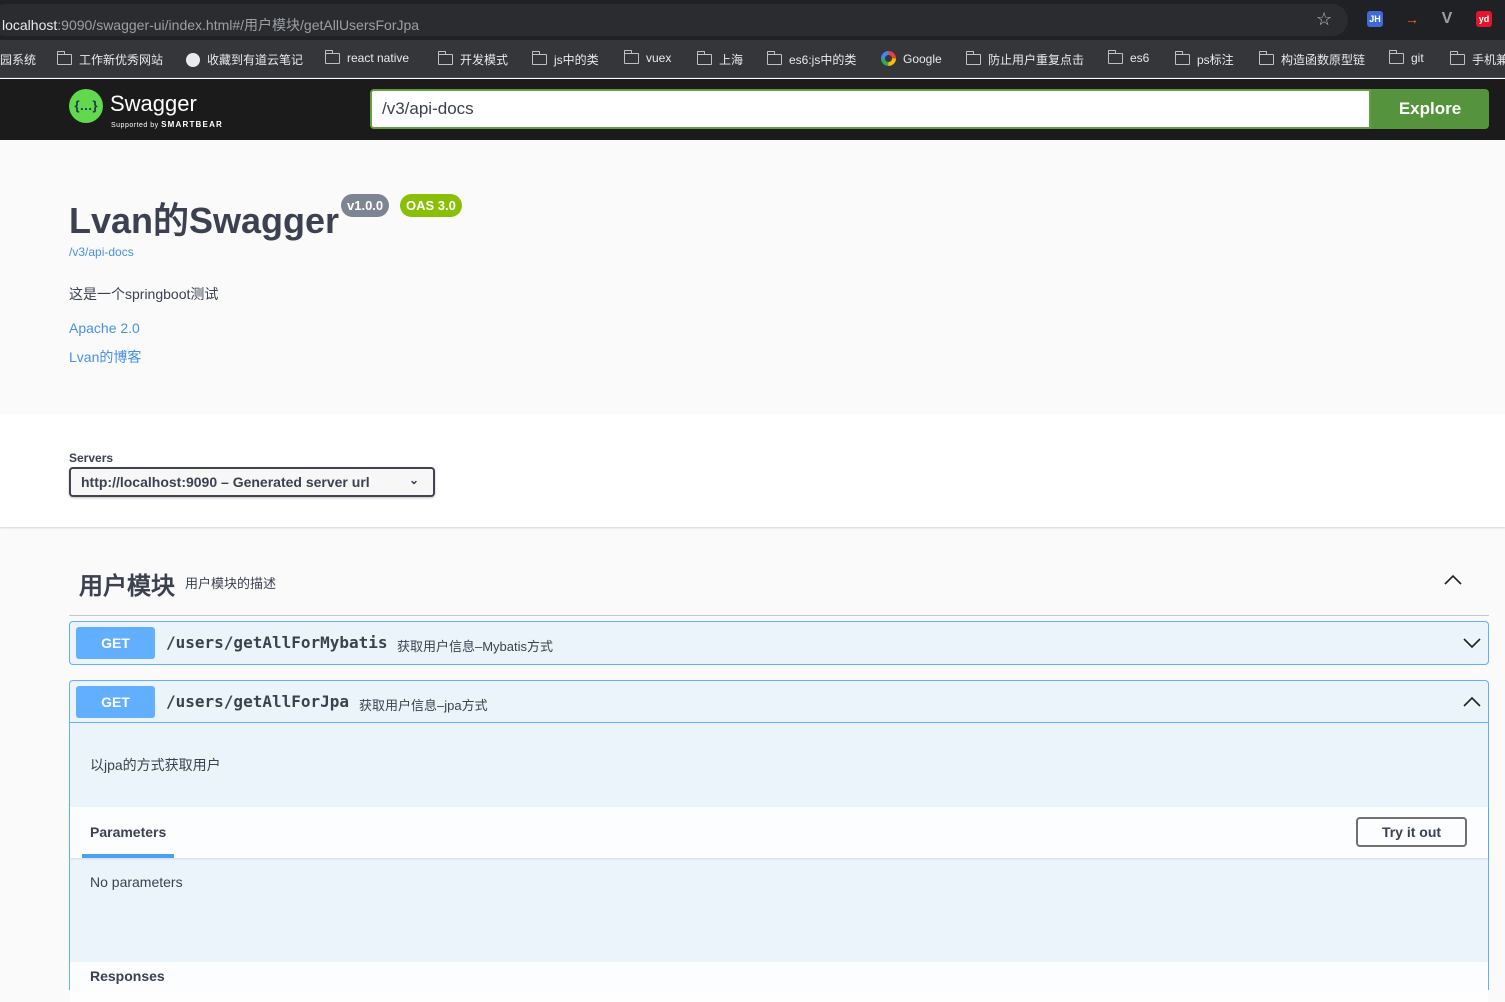 The width and height of the screenshot is (1505, 1002). I want to click on chevron-down-icon: ⌄, so click(413, 480).